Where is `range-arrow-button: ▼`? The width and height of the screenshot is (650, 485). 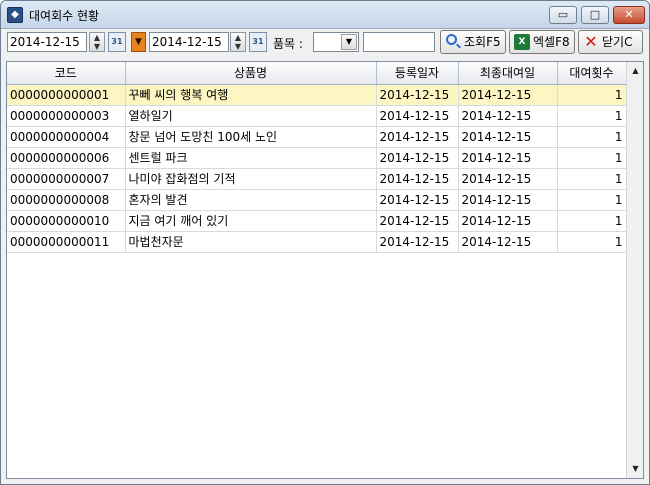 range-arrow-button: ▼ is located at coordinates (138, 42).